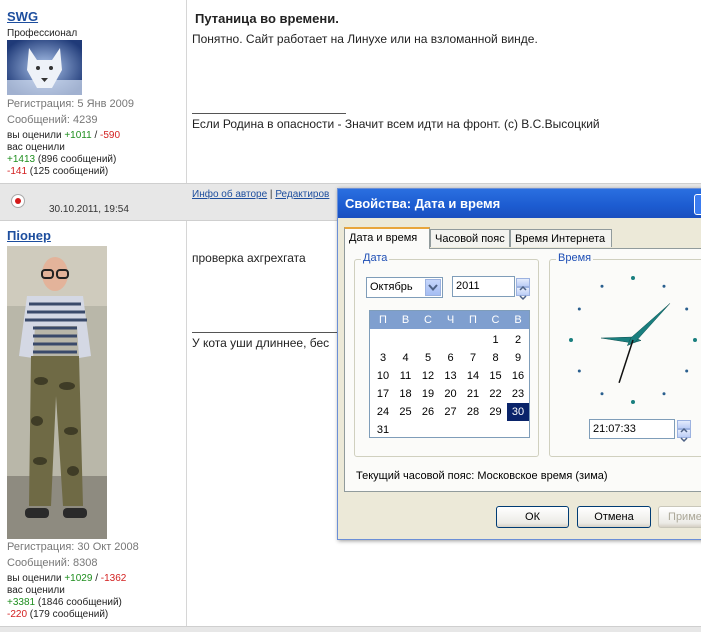  Describe the element at coordinates (428, 394) in the screenshot. I see `calendar-day: 19` at that location.